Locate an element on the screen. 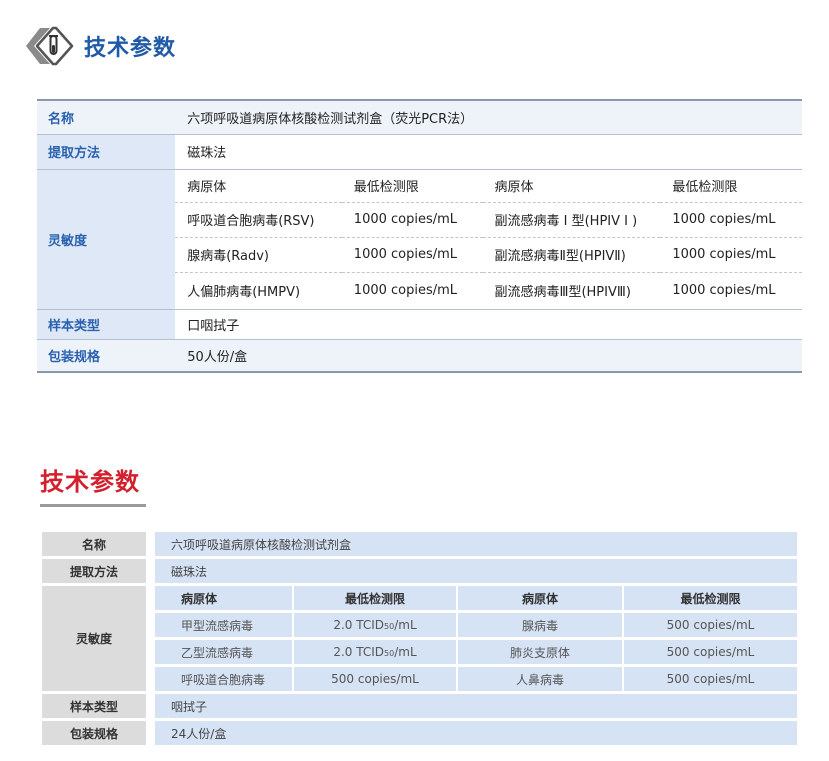 The height and width of the screenshot is (761, 829). cell: 甲型流感病毒 is located at coordinates (224, 625).